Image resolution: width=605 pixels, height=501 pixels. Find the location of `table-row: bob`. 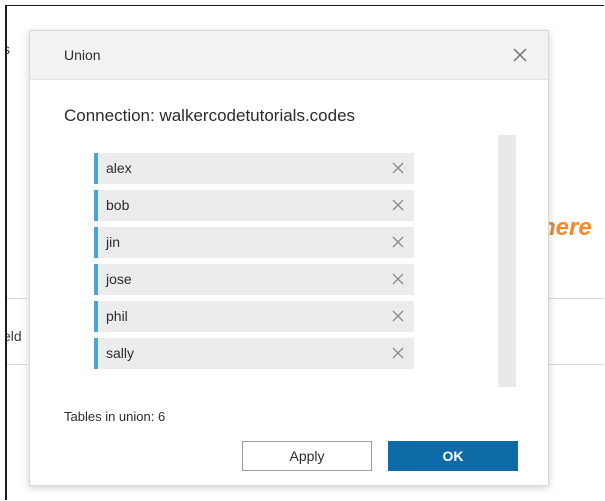

table-row: bob is located at coordinates (254, 205).